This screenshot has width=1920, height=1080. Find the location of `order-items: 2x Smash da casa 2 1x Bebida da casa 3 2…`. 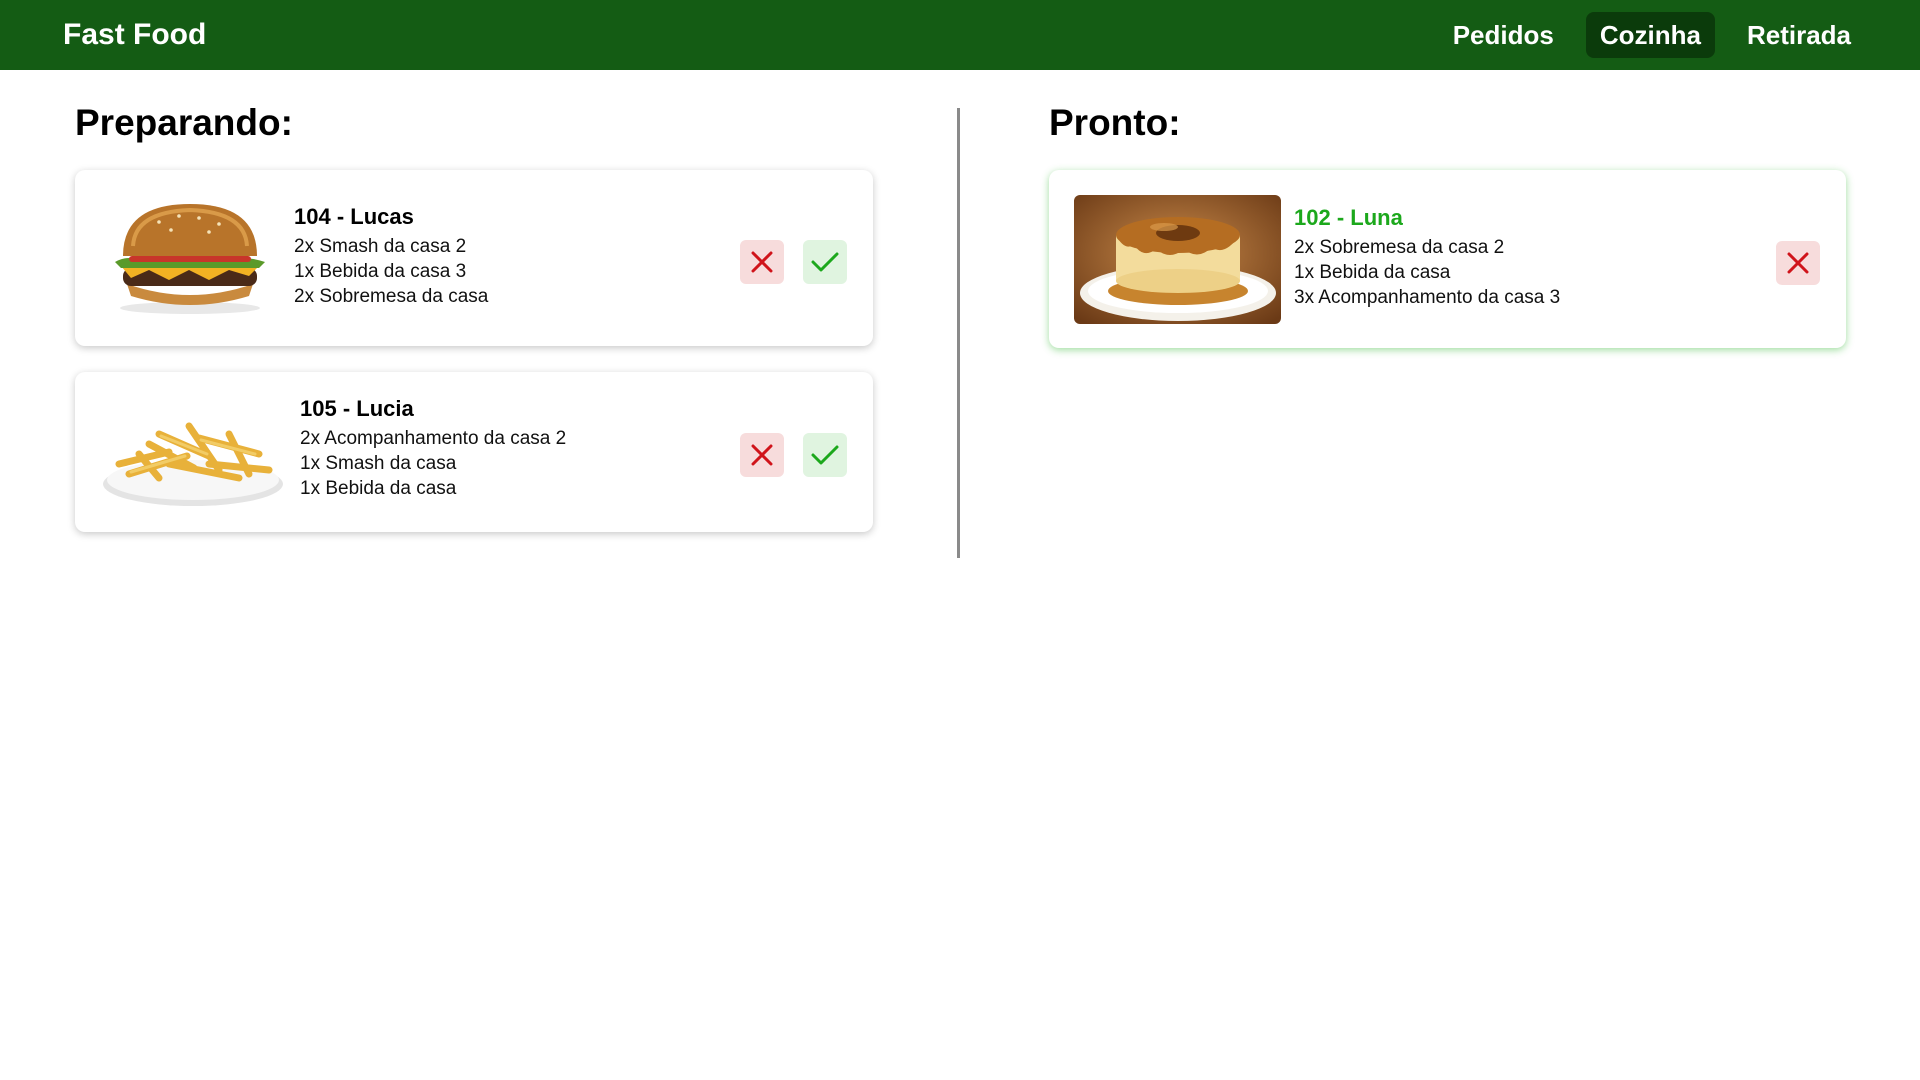

order-items: 2x Smash da casa 2 1x Bebida da casa 3 2… is located at coordinates (391, 271).